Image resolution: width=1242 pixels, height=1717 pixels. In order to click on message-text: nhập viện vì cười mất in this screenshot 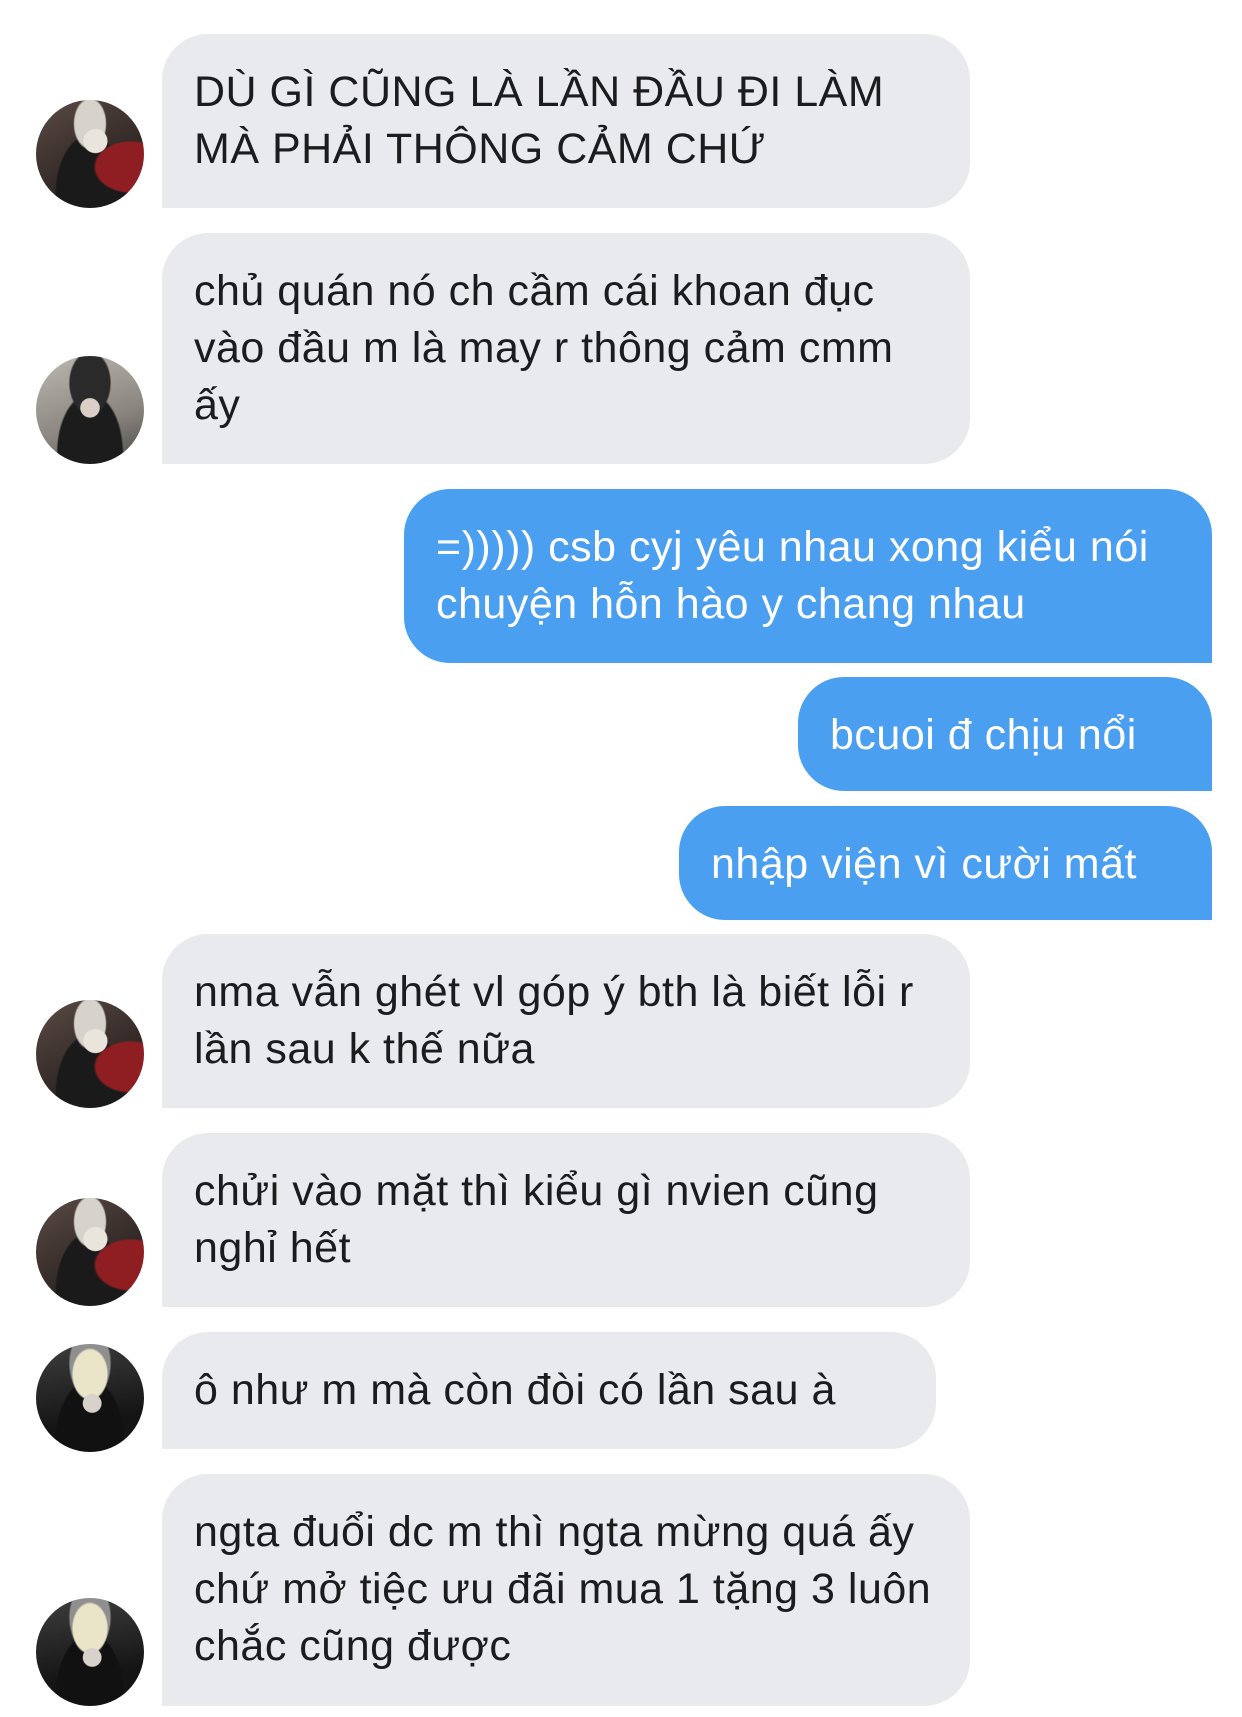, I will do `click(924, 864)`.